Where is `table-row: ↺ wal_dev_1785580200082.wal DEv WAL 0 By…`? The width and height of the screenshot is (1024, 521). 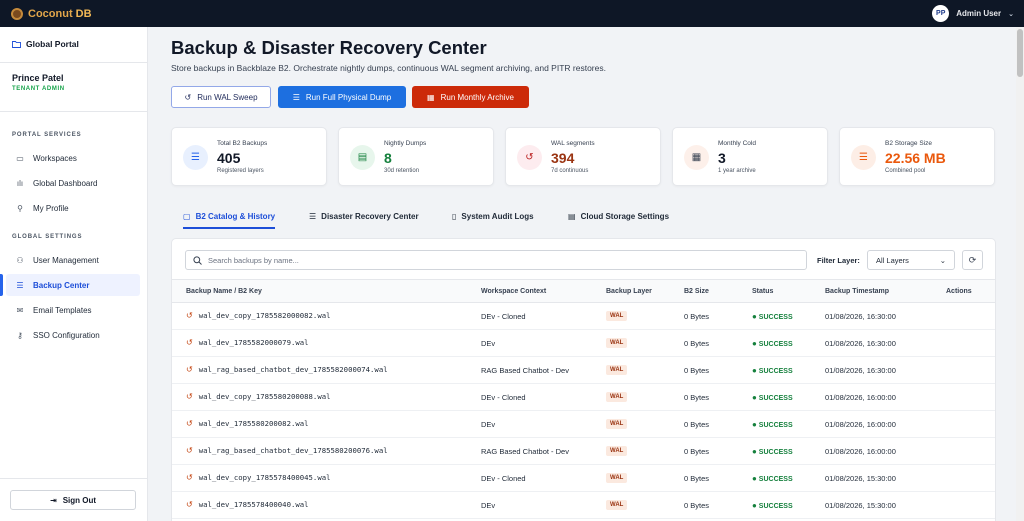 table-row: ↺ wal_dev_1785580200082.wal DEv WAL 0 By… is located at coordinates (583, 424).